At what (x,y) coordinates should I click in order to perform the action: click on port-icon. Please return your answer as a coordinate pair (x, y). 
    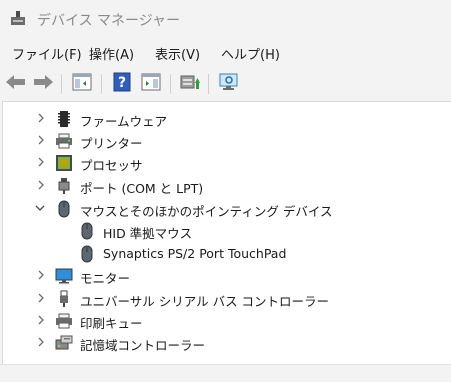
    Looking at the image, I should click on (64, 186).